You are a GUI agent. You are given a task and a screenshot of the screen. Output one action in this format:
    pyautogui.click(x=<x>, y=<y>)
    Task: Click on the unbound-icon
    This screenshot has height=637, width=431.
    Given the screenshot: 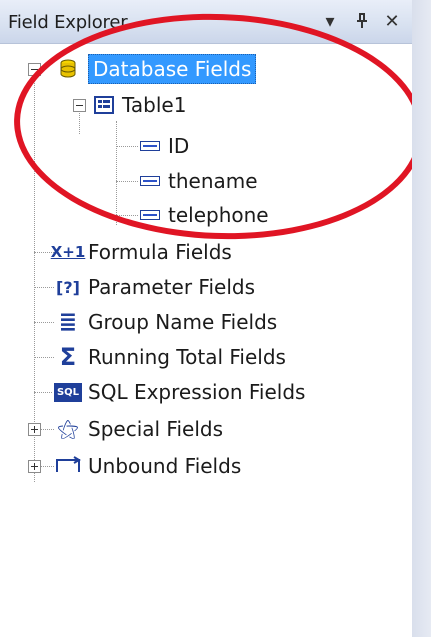 What is the action you would take?
    pyautogui.click(x=68, y=466)
    